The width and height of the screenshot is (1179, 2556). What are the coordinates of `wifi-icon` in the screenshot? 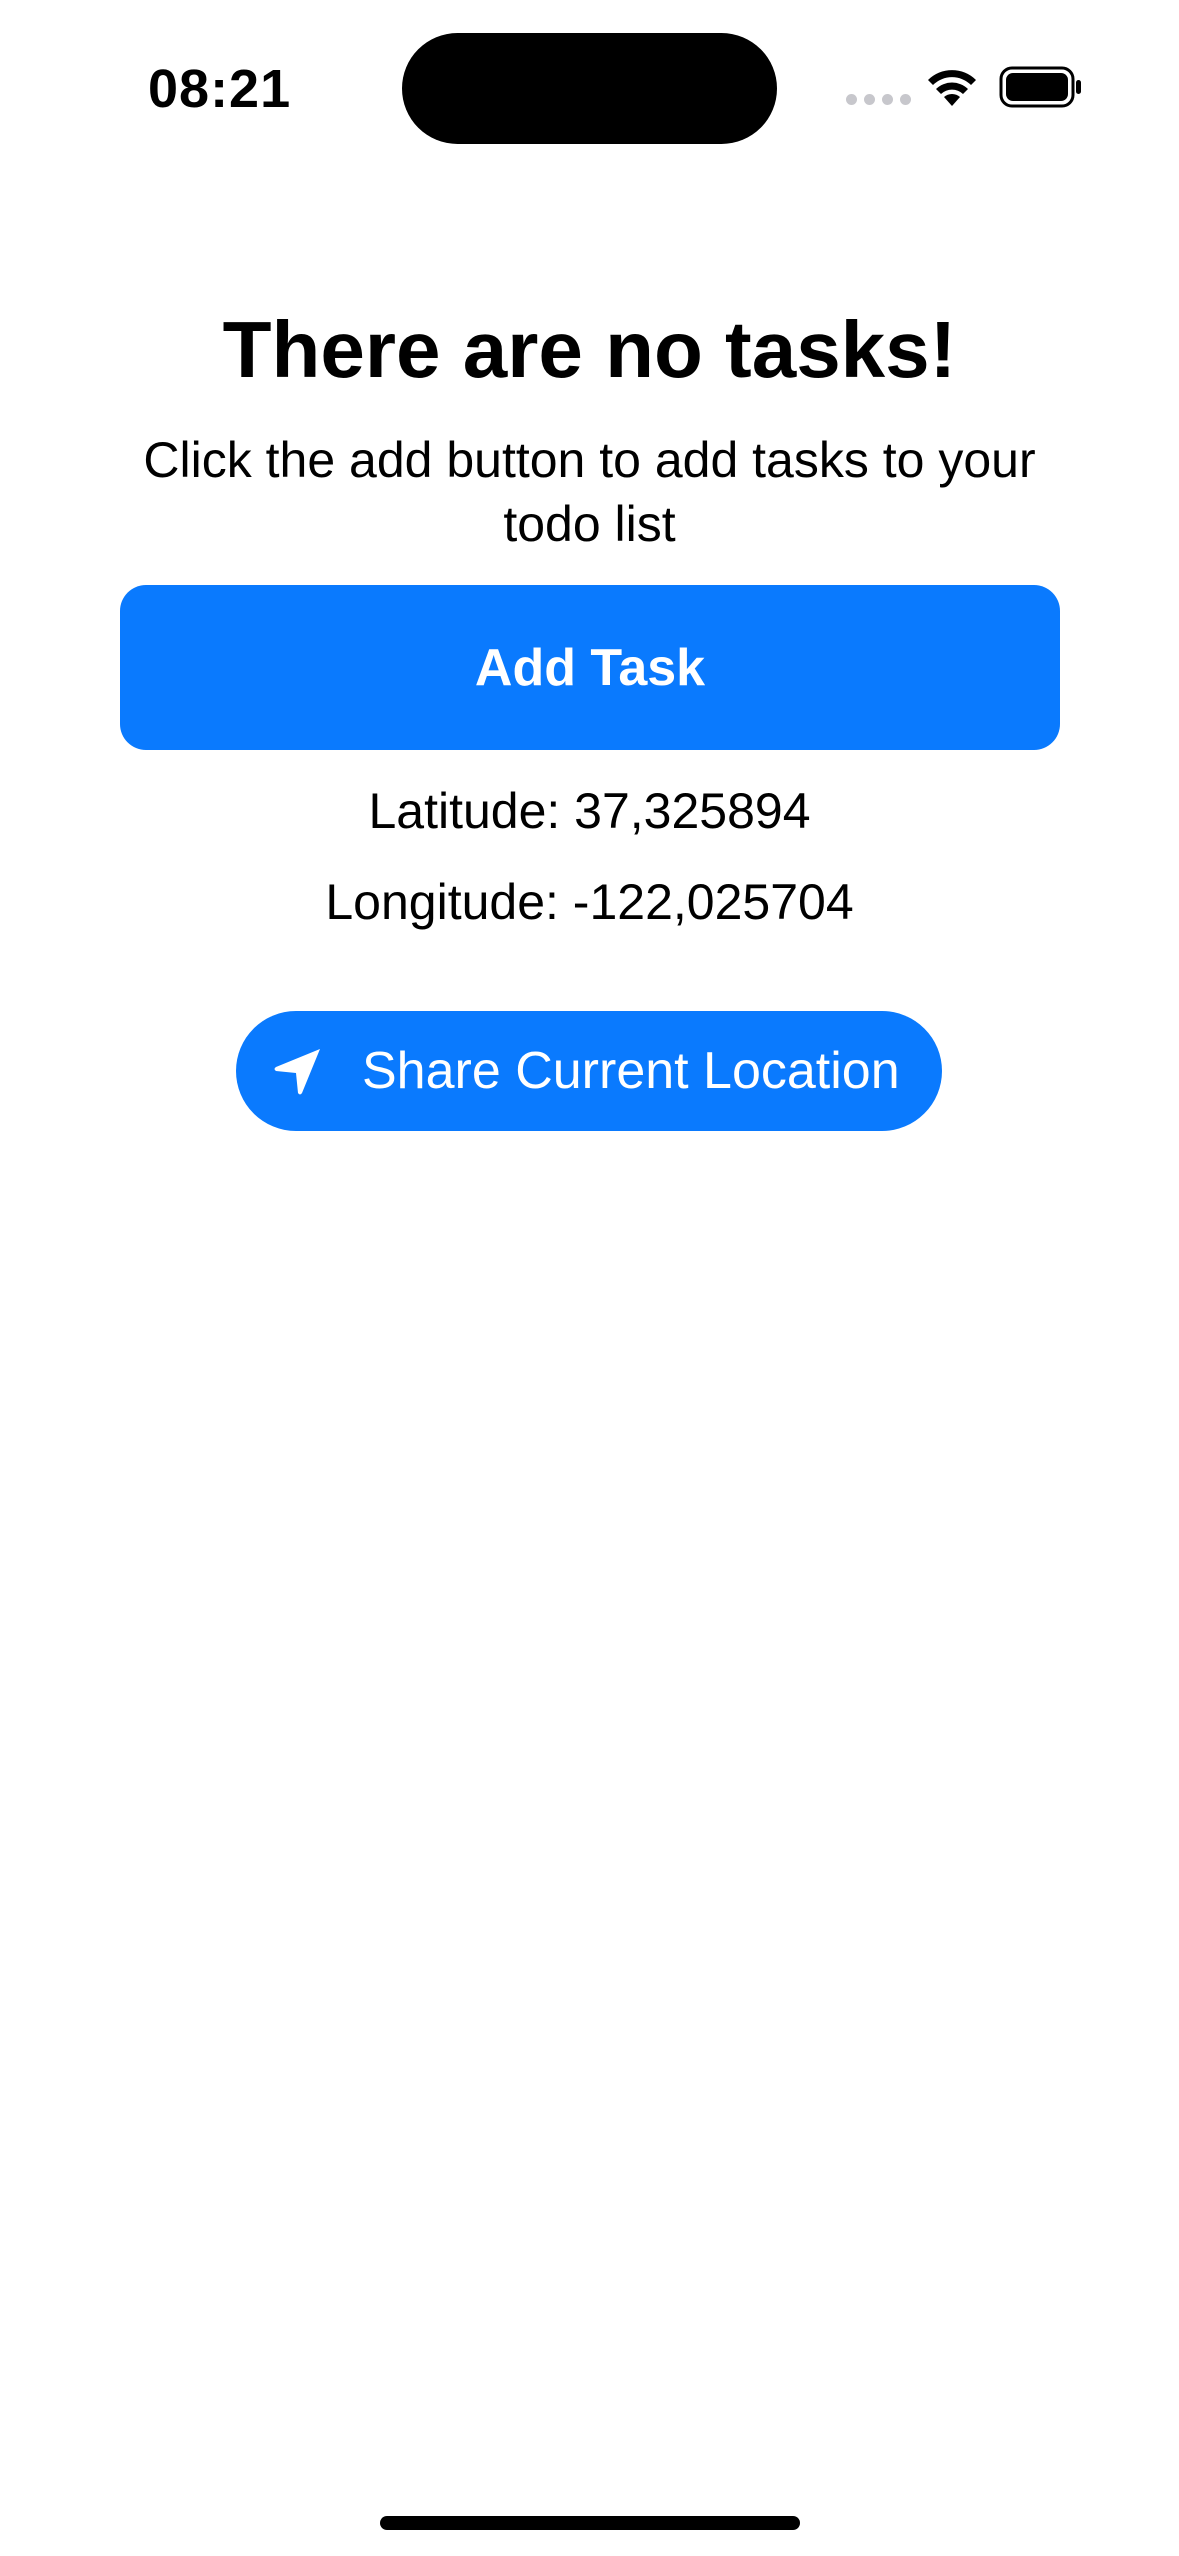 It's located at (952, 88).